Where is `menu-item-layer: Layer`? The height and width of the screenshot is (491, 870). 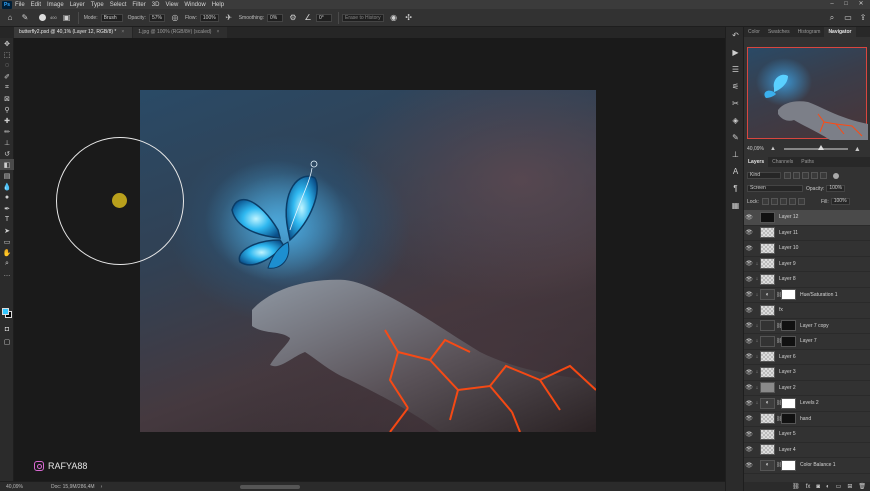
menu-item-layer: Layer is located at coordinates (77, 5).